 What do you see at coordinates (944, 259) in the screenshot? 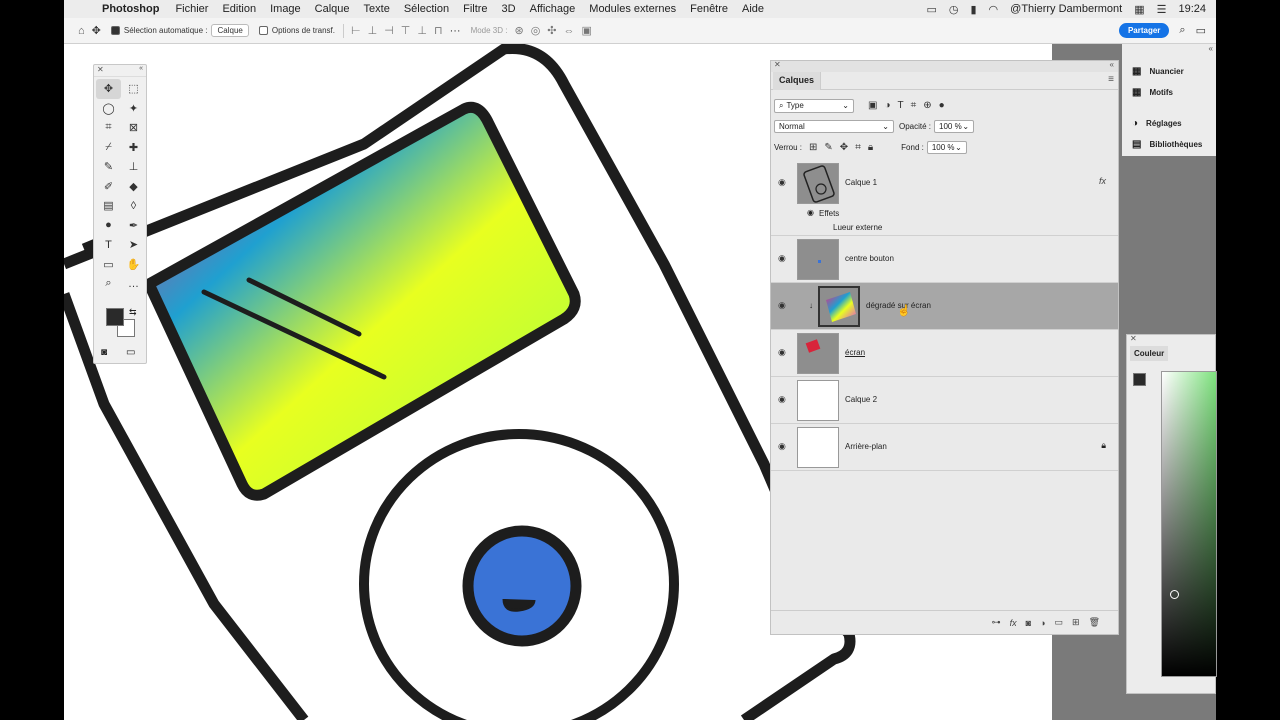
I see `layer-row: ◉ centre bouton` at bounding box center [944, 259].